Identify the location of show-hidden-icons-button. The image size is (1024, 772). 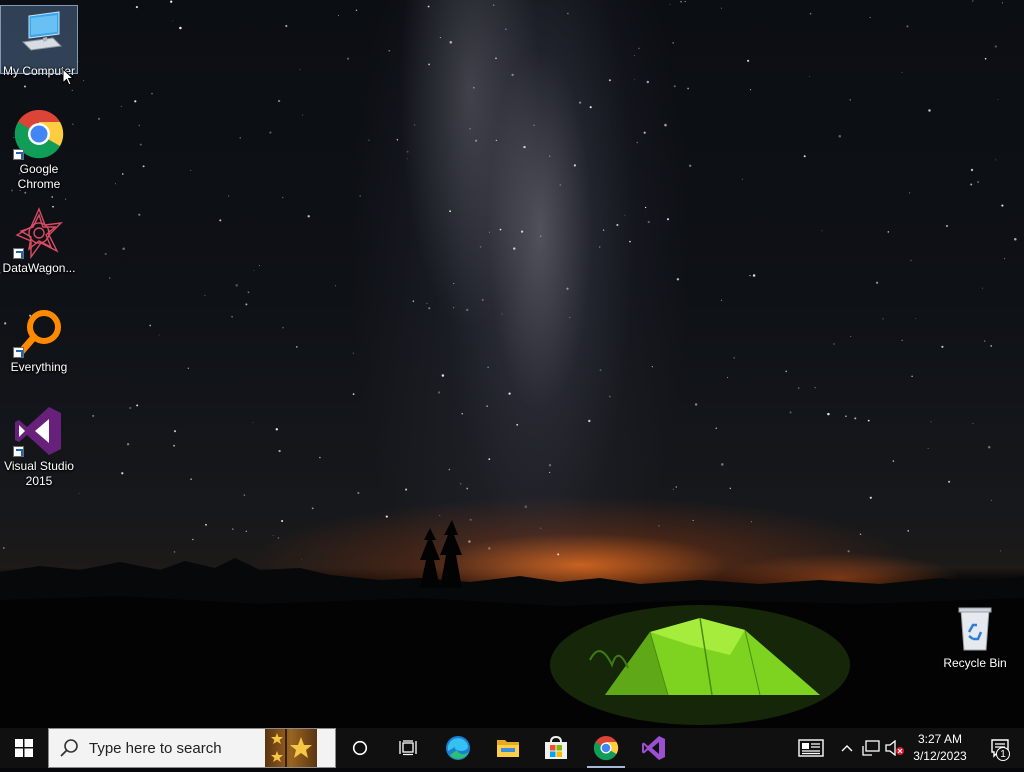
(847, 748).